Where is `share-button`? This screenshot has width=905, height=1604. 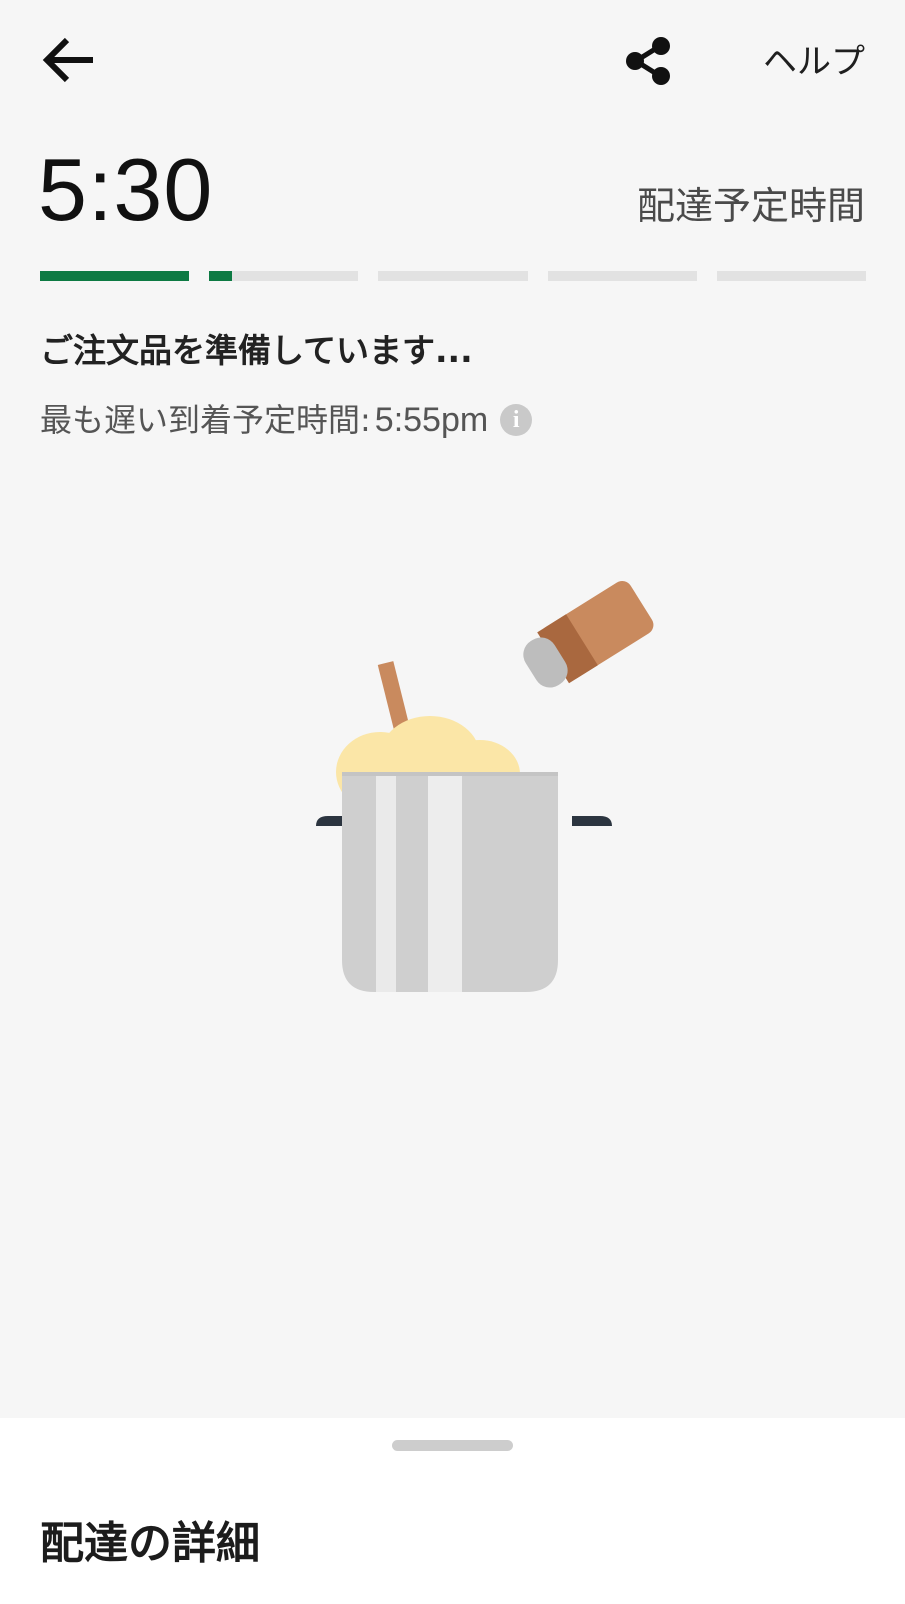
share-button is located at coordinates (649, 61).